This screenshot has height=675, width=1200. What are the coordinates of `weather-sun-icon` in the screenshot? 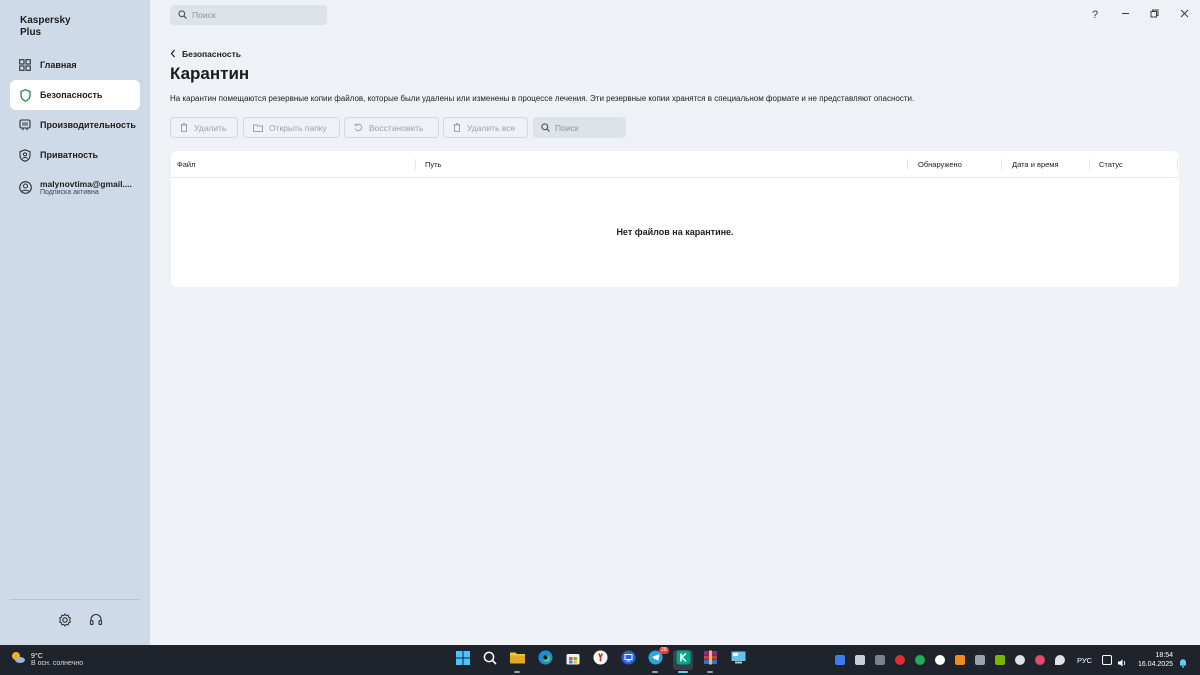 It's located at (18, 659).